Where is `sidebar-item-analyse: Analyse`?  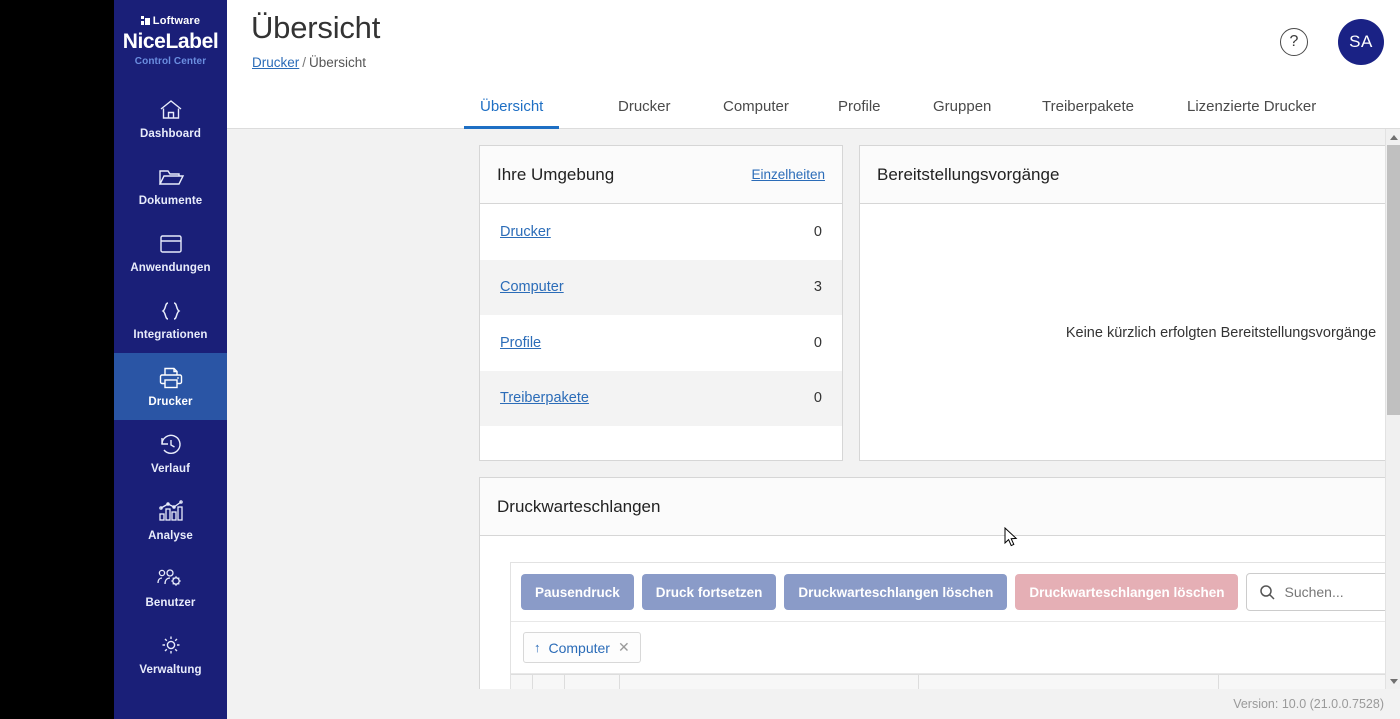 sidebar-item-analyse: Analyse is located at coordinates (170, 520).